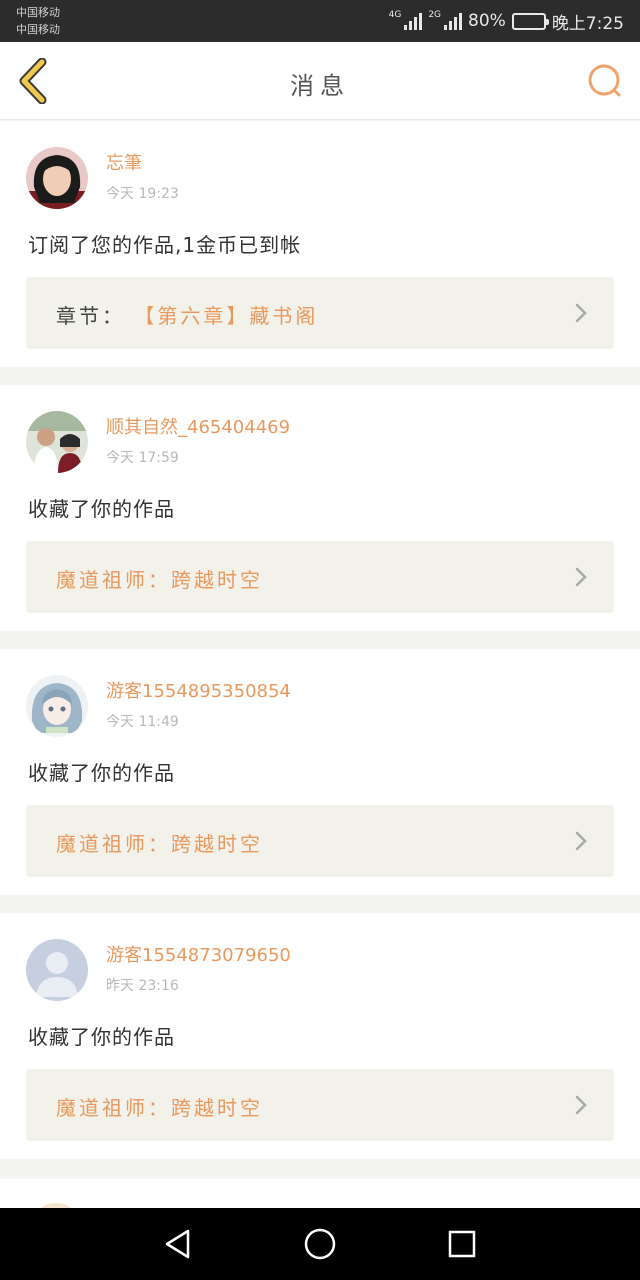  I want to click on square-recents-icon, so click(462, 1244).